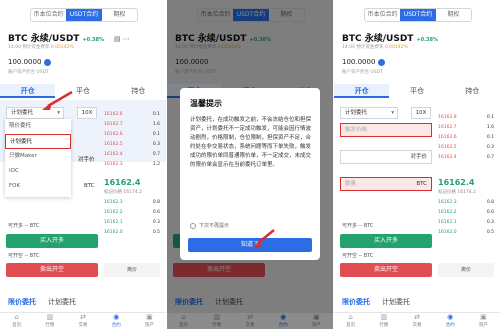  Describe the element at coordinates (22, 302) in the screenshot. I see `tab-limit-orders: 限价委托` at that location.